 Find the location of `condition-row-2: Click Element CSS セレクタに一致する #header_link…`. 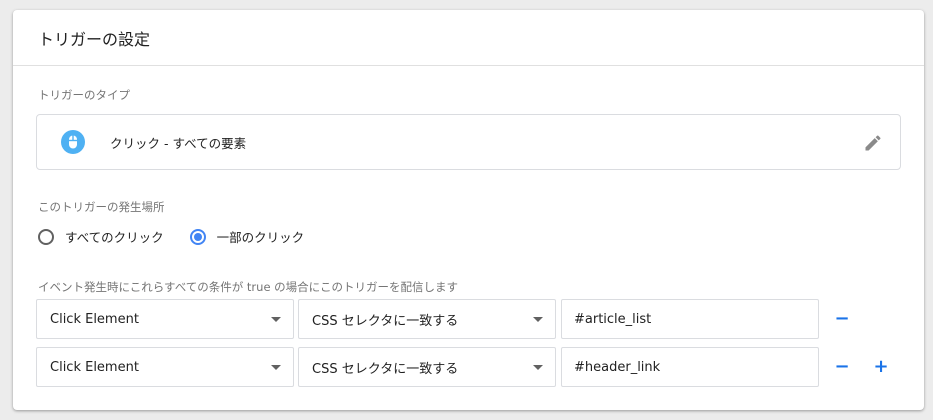

condition-row-2: Click Element CSS セレクタに一致する #header_link… is located at coordinates (463, 367).